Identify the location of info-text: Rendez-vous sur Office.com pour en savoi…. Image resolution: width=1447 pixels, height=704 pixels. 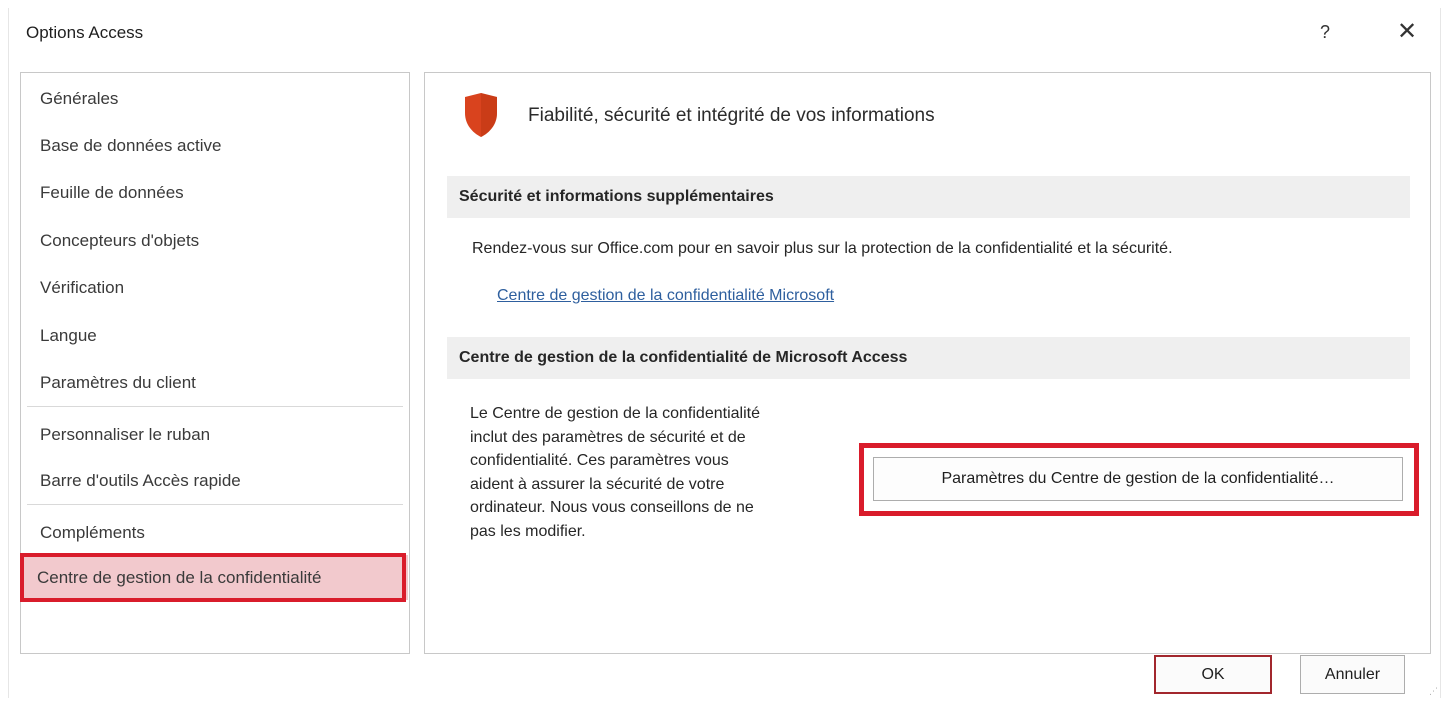
(822, 248).